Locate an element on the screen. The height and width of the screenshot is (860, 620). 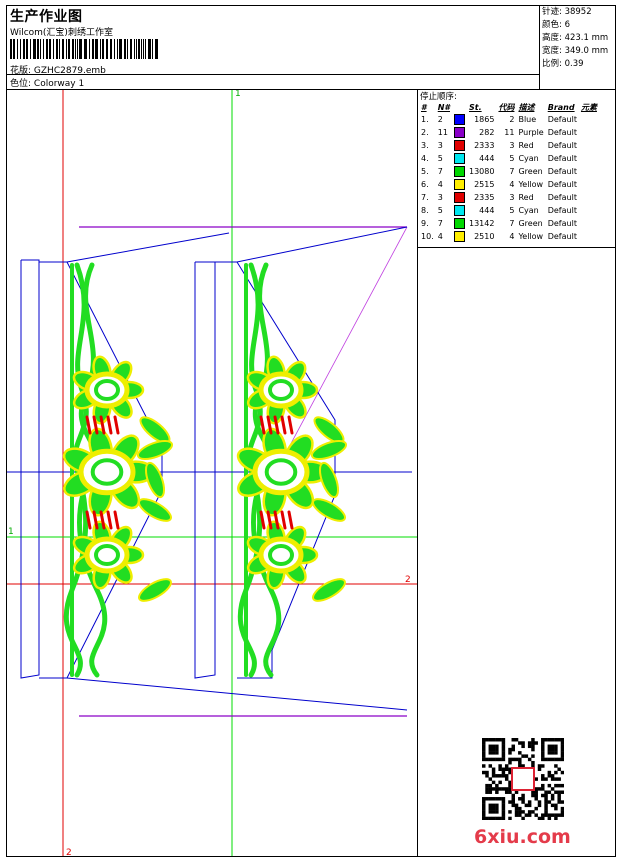
table-row: 9. 7 13142 7 Green Default is located at coordinates (499, 223).